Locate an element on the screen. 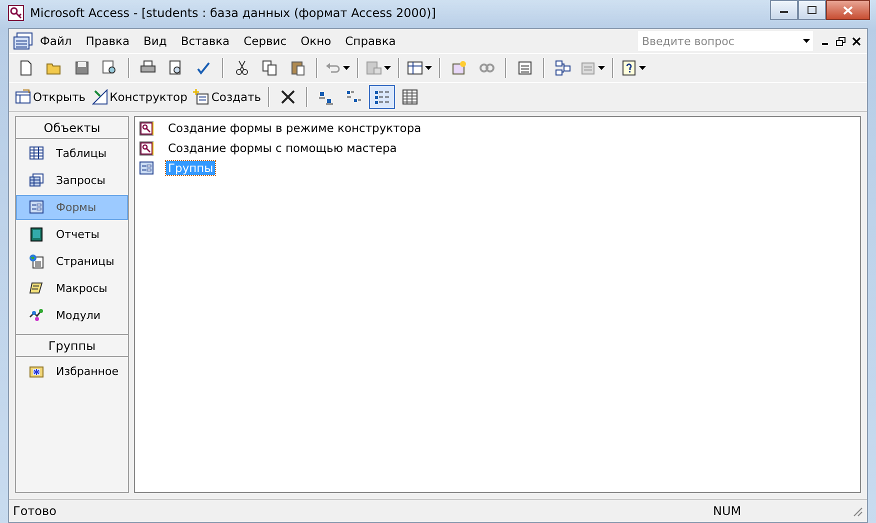 The image size is (876, 523). table-icon is located at coordinates (36, 153).